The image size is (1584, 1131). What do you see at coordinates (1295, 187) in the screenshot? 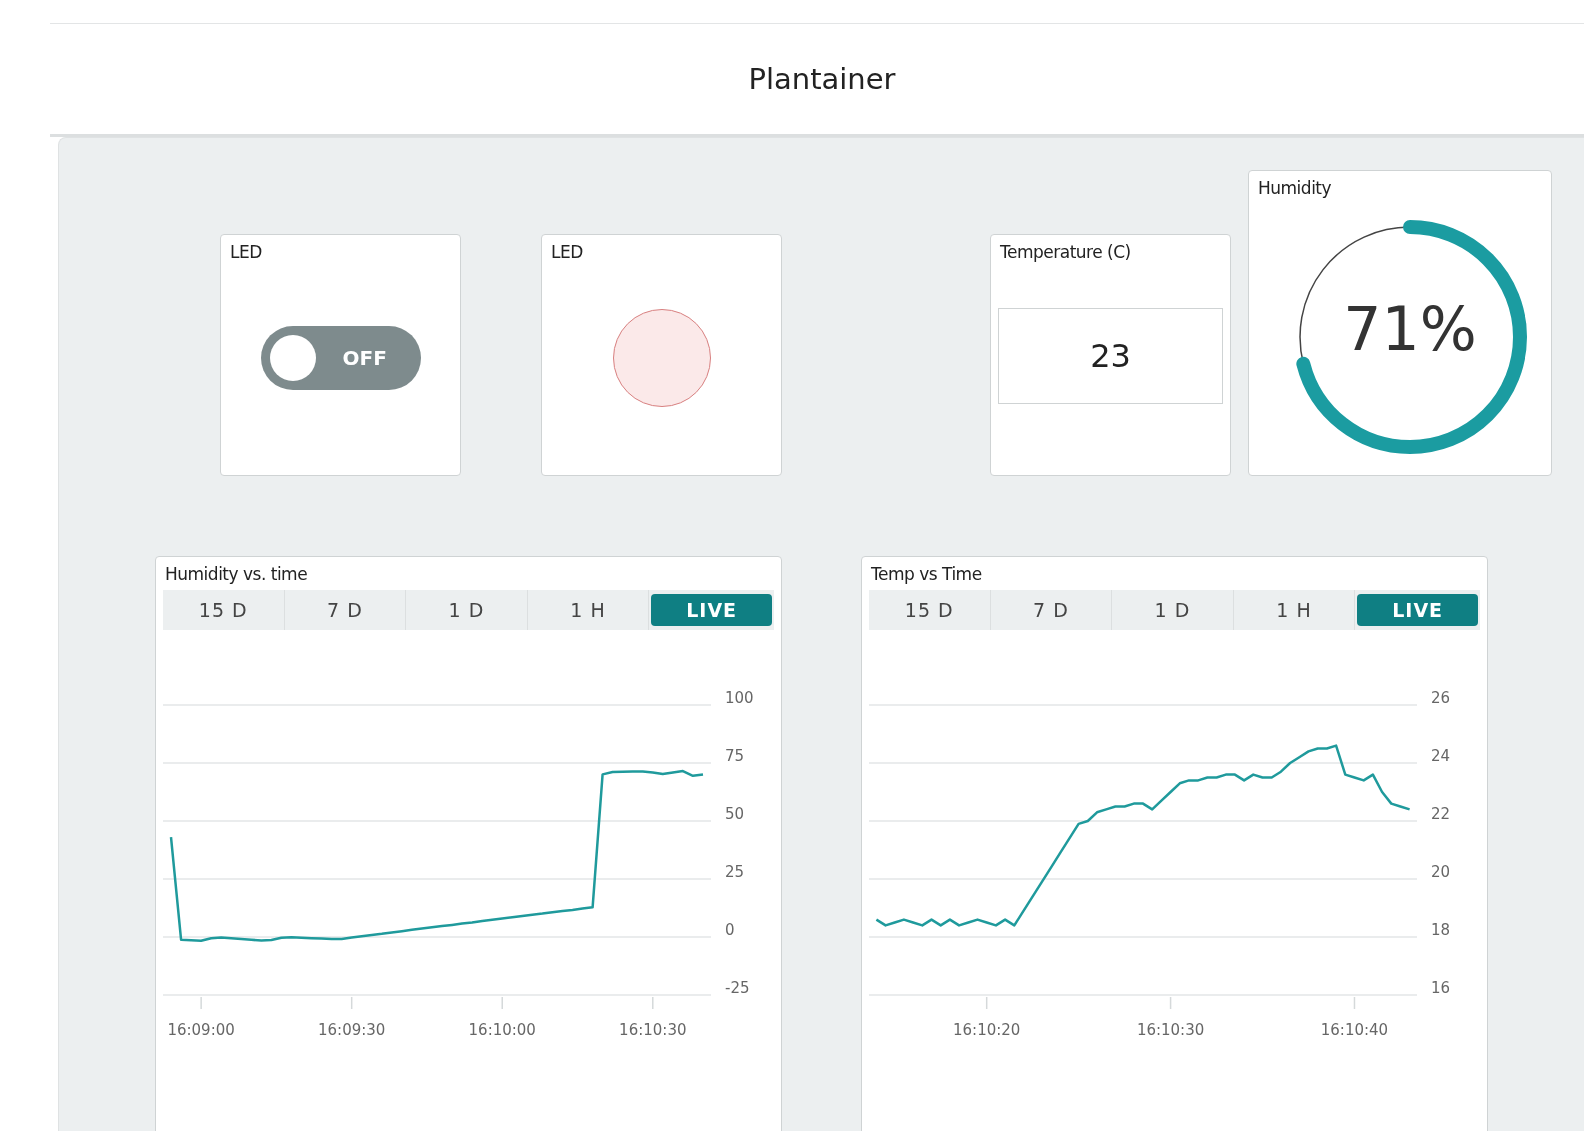
I see `widget-title: Humidity` at bounding box center [1295, 187].